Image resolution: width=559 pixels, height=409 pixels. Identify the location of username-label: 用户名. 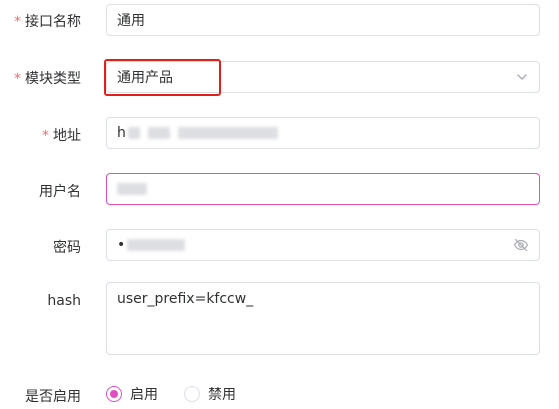
(60, 192).